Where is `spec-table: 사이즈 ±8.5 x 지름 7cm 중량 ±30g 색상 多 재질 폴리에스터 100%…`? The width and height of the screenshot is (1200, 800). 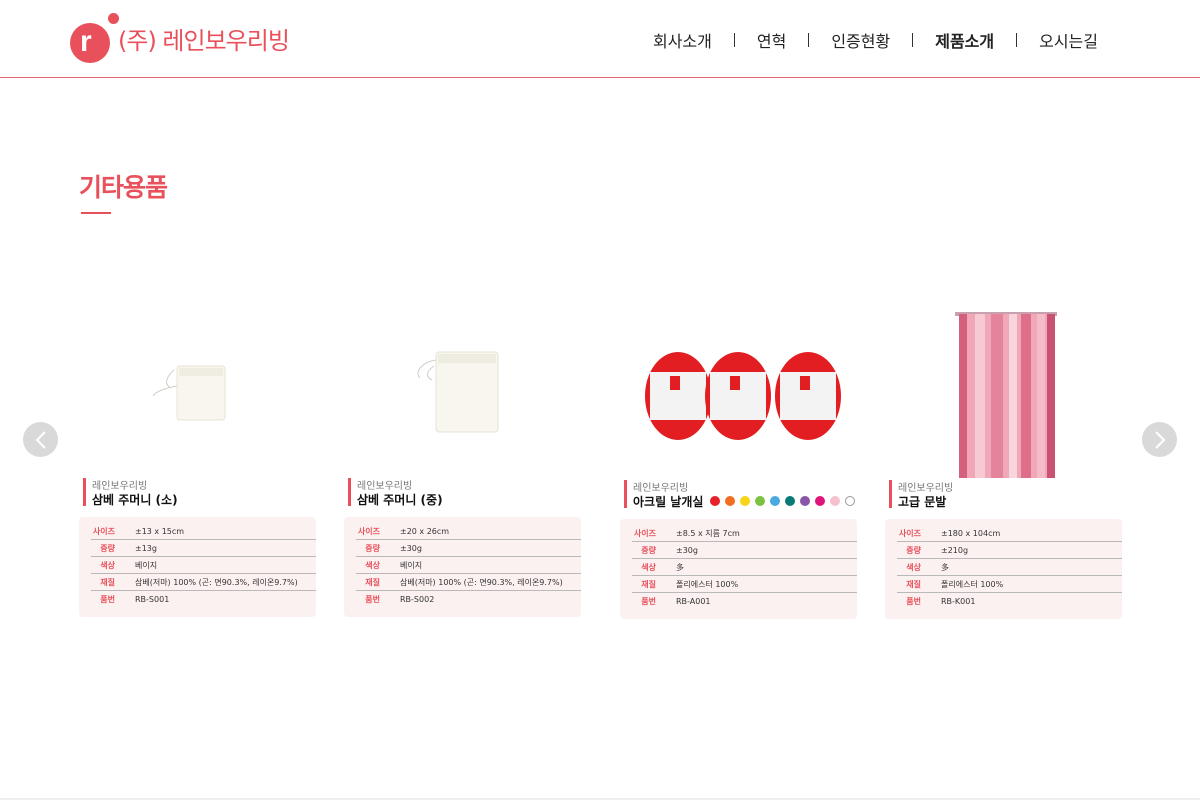 spec-table: 사이즈 ±8.5 x 지름 7cm 중량 ±30g 색상 多 재질 폴리에스터 100%… is located at coordinates (738, 569).